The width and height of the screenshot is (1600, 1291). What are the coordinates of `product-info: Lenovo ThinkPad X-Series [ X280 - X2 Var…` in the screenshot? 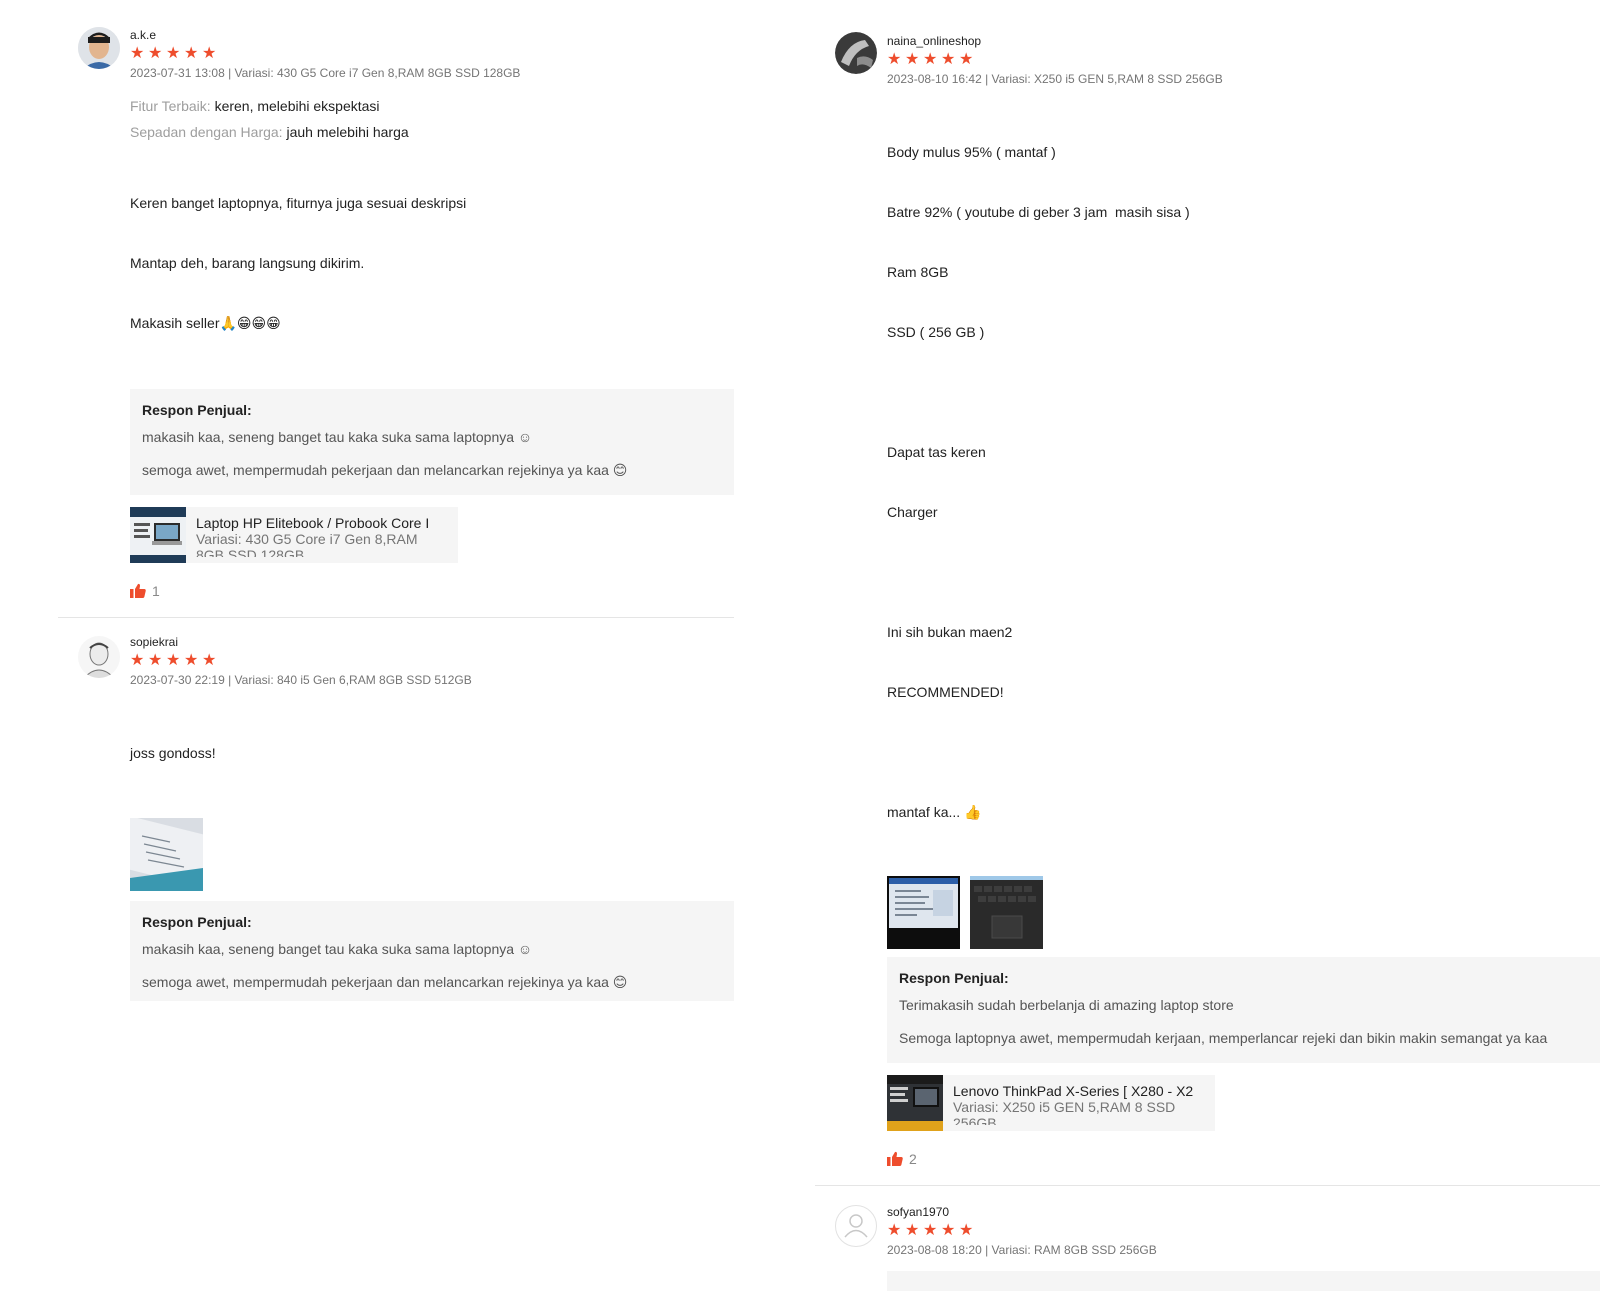 It's located at (1079, 1103).